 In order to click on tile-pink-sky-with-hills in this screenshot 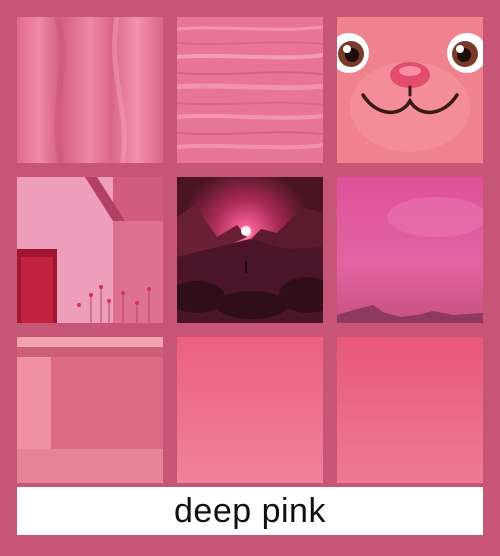, I will do `click(410, 250)`.